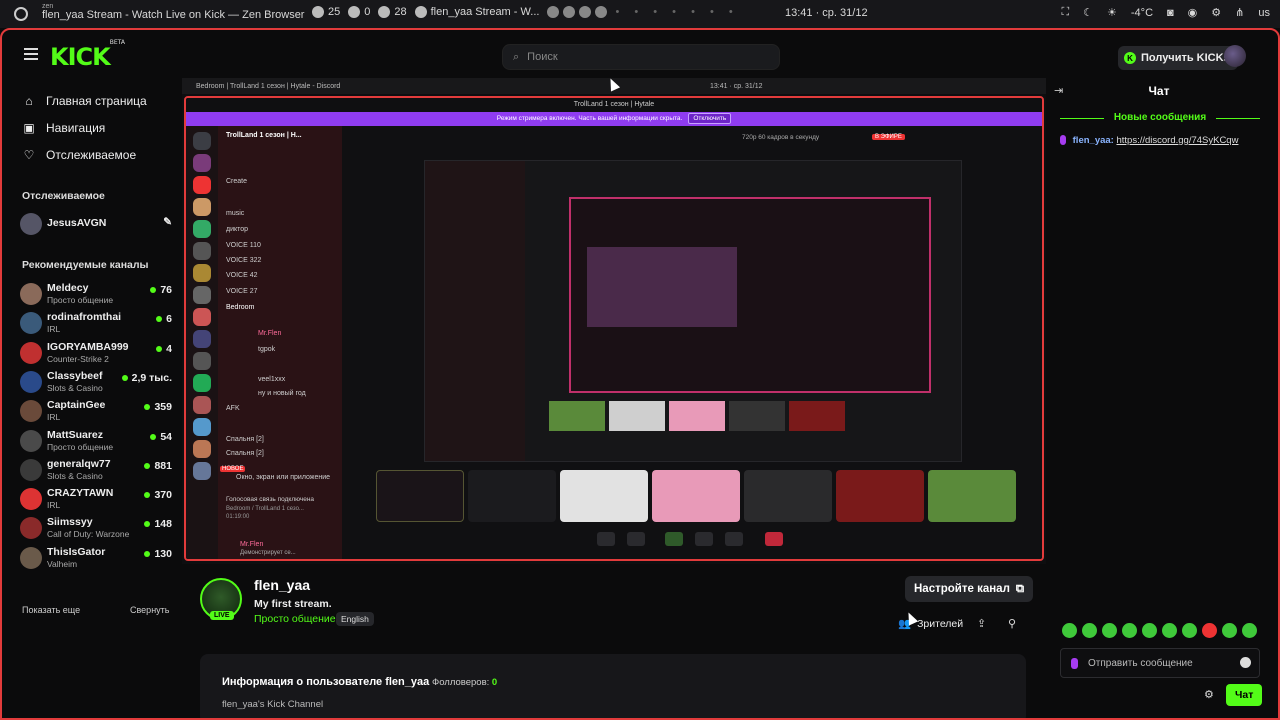 Image resolution: width=1280 pixels, height=720 pixels. I want to click on chat-send-button: Чат, so click(1244, 695).